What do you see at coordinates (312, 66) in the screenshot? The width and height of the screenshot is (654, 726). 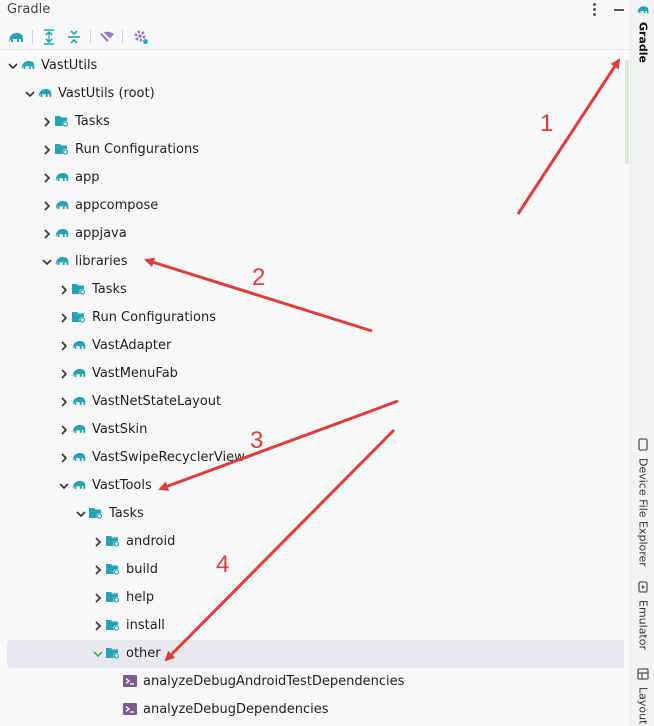 I see `tree-row: VastUtils` at bounding box center [312, 66].